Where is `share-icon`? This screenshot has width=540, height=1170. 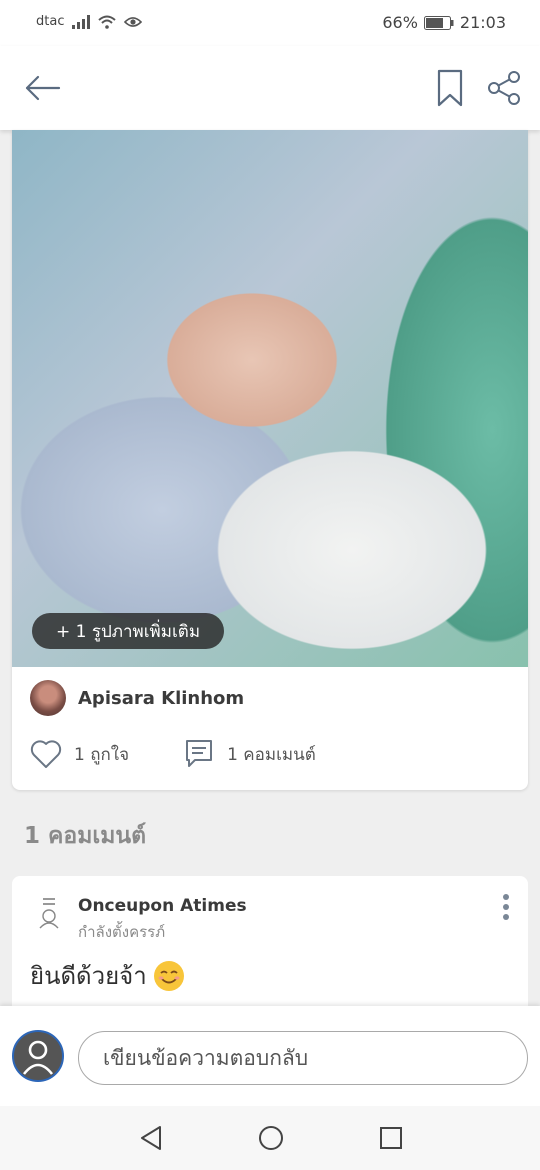
share-icon is located at coordinates (504, 88).